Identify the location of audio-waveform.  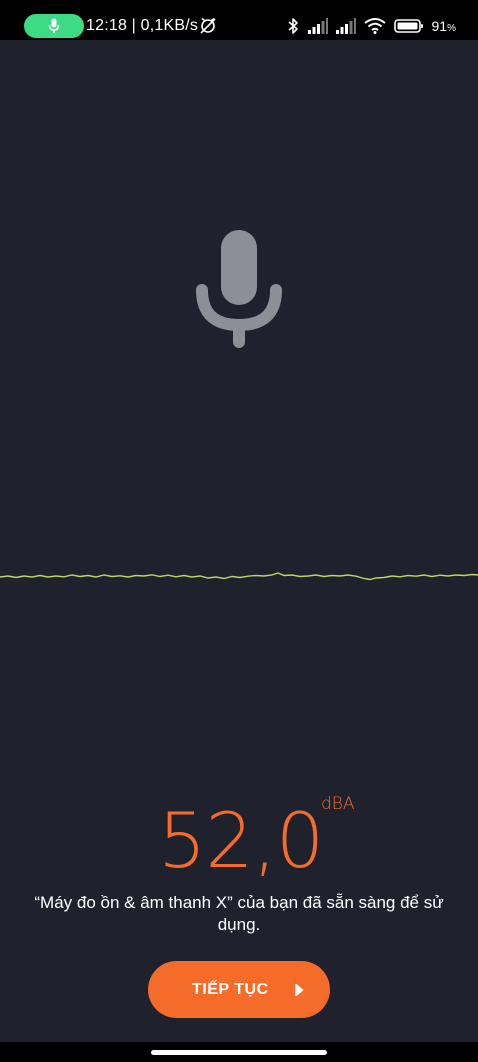
(239, 576).